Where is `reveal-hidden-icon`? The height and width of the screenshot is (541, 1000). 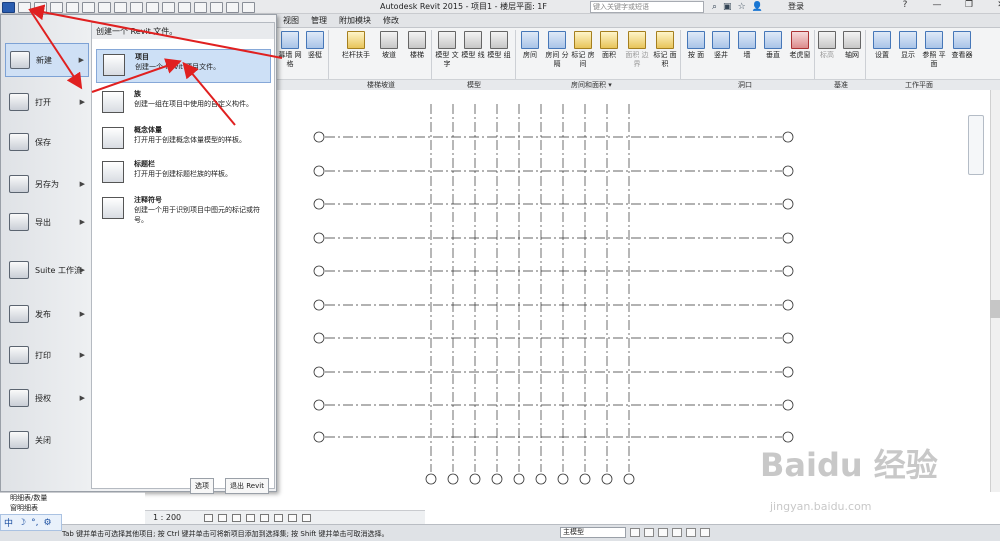
reveal-hidden-icon is located at coordinates (306, 517).